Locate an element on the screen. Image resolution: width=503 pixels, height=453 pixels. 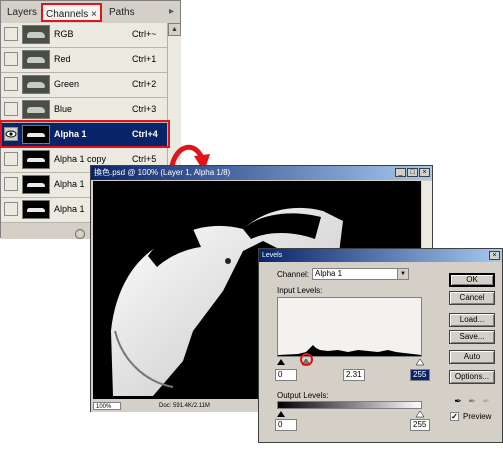
selected-channel-highlight is located at coordinates (85, 134).